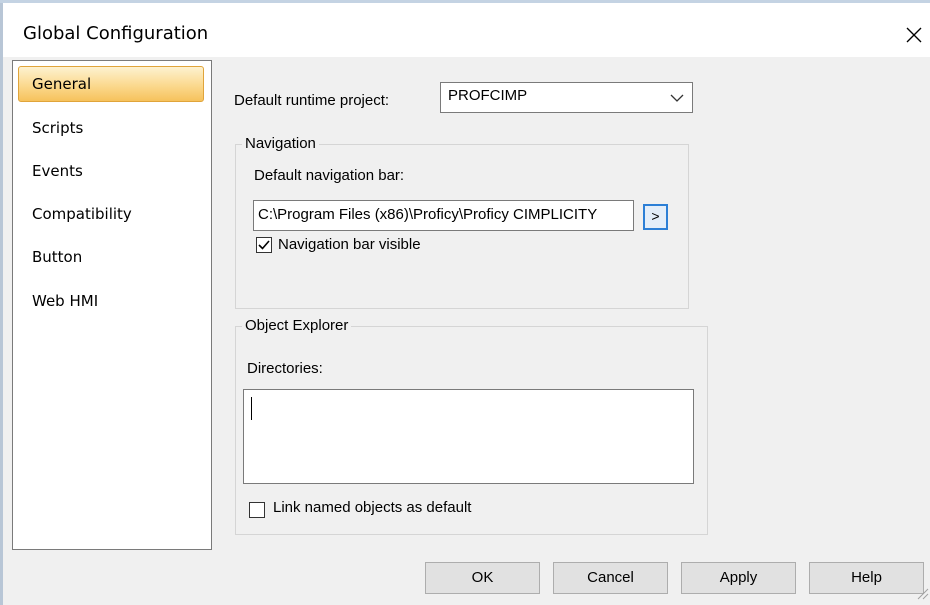 The width and height of the screenshot is (930, 605). Describe the element at coordinates (349, 244) in the screenshot. I see `nav-bar-visible-label: Navigation bar visible` at that location.